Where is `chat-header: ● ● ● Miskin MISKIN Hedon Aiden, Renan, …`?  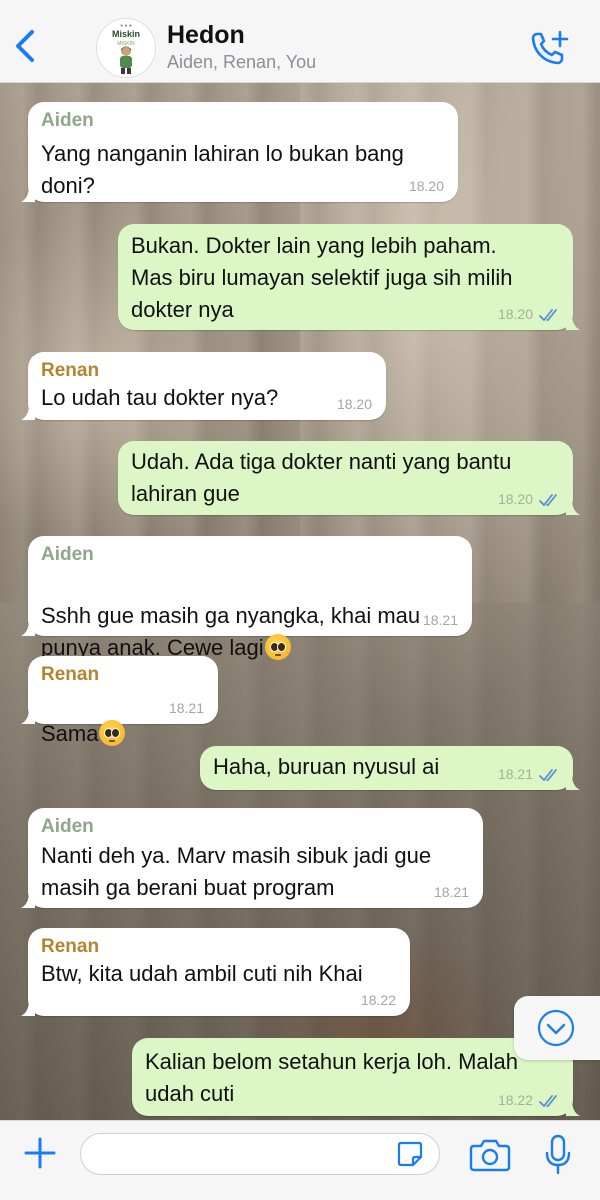 chat-header: ● ● ● Miskin MISKIN Hedon Aiden, Renan, … is located at coordinates (300, 41).